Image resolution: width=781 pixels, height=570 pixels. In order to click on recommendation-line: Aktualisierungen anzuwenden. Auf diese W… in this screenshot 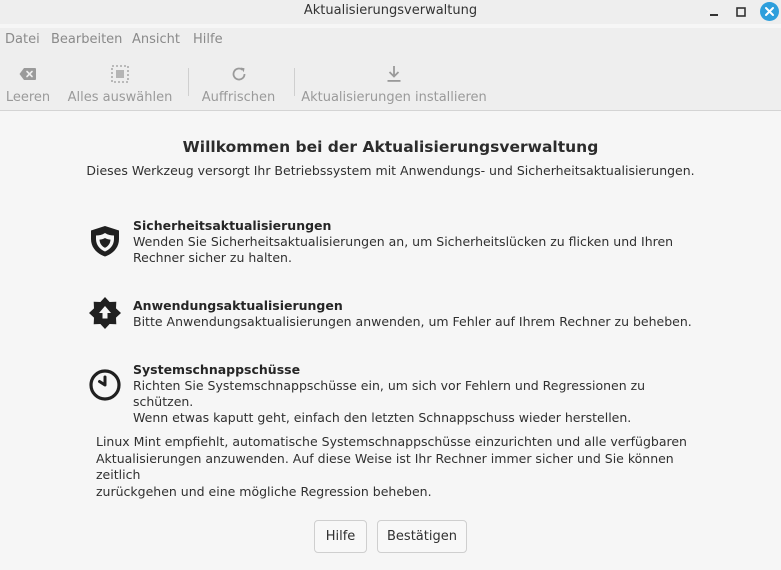, I will do `click(385, 466)`.